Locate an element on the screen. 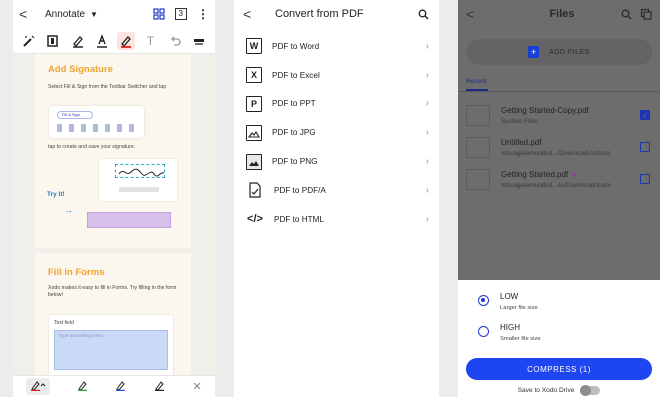 The image size is (660, 397). convert-to-word-item: W PDF to Word › is located at coordinates (336, 46).